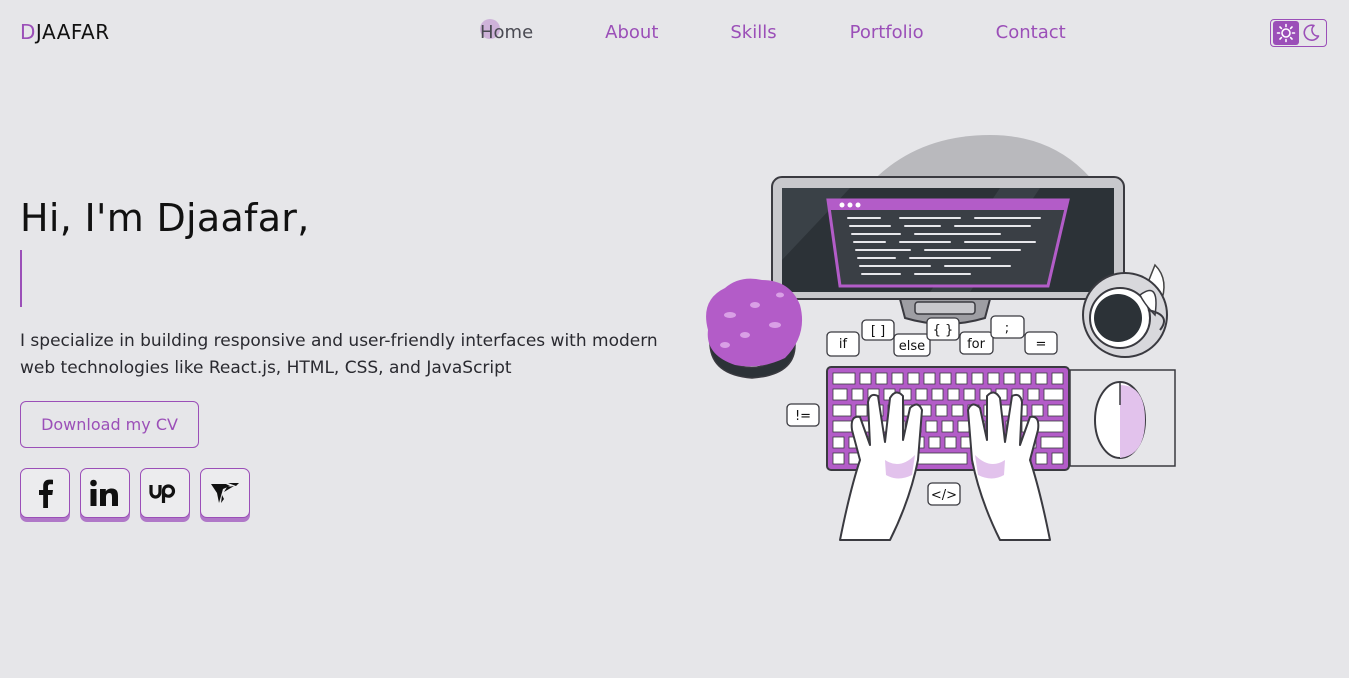  I want to click on linkedin-icon, so click(104, 492).